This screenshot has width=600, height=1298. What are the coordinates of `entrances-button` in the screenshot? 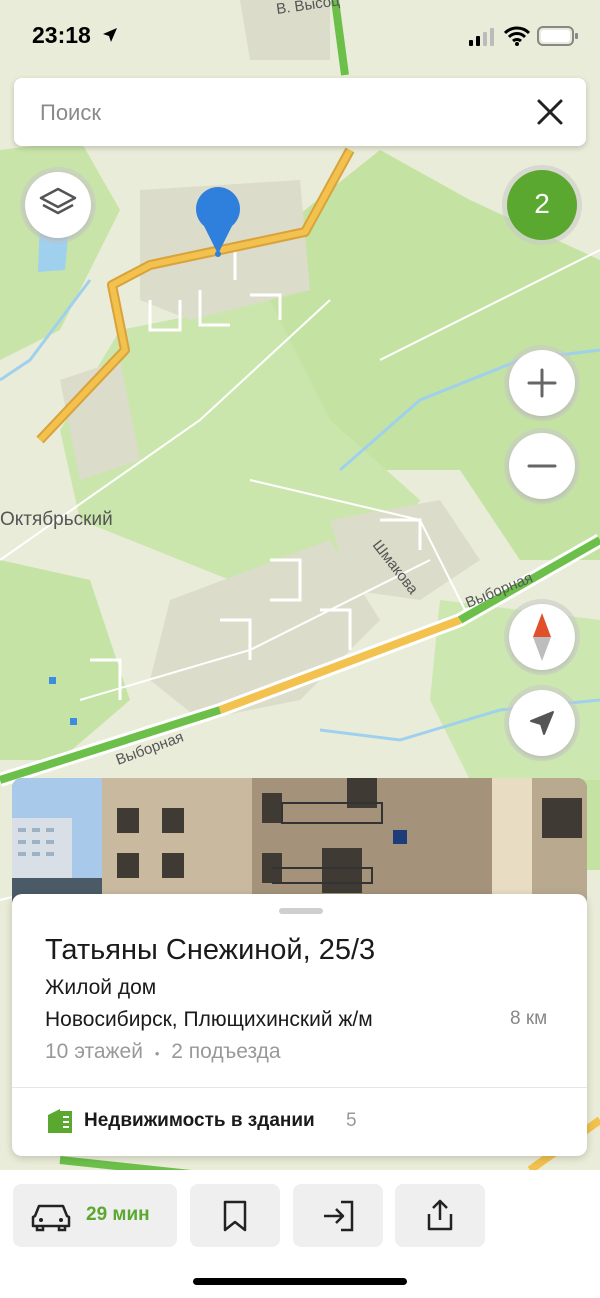 It's located at (338, 1215).